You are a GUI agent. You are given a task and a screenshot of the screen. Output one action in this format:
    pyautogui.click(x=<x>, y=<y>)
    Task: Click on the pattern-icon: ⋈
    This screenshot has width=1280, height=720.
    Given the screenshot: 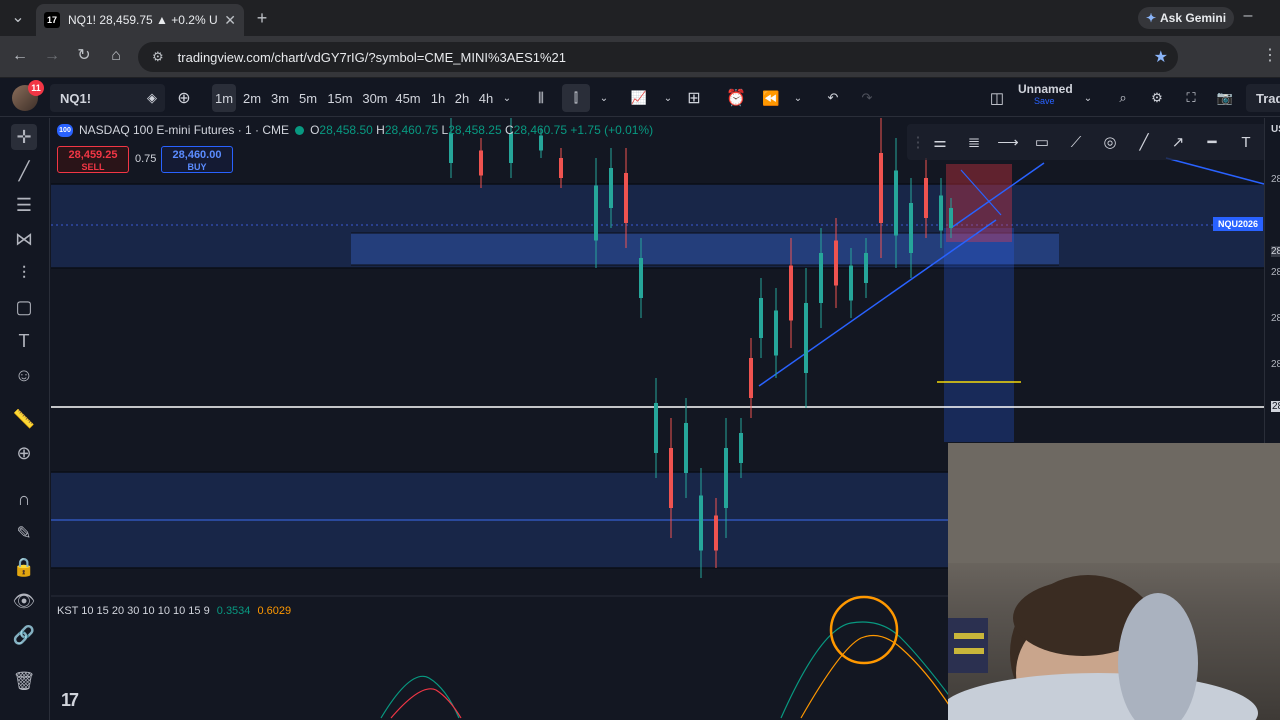 What is the action you would take?
    pyautogui.click(x=24, y=239)
    